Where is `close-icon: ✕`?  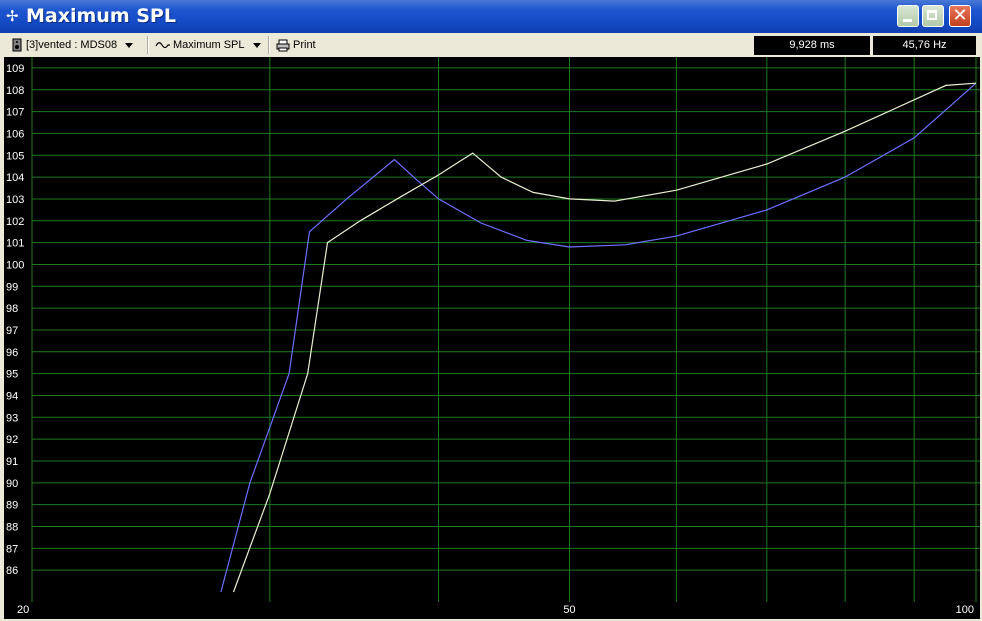 close-icon: ✕ is located at coordinates (960, 15).